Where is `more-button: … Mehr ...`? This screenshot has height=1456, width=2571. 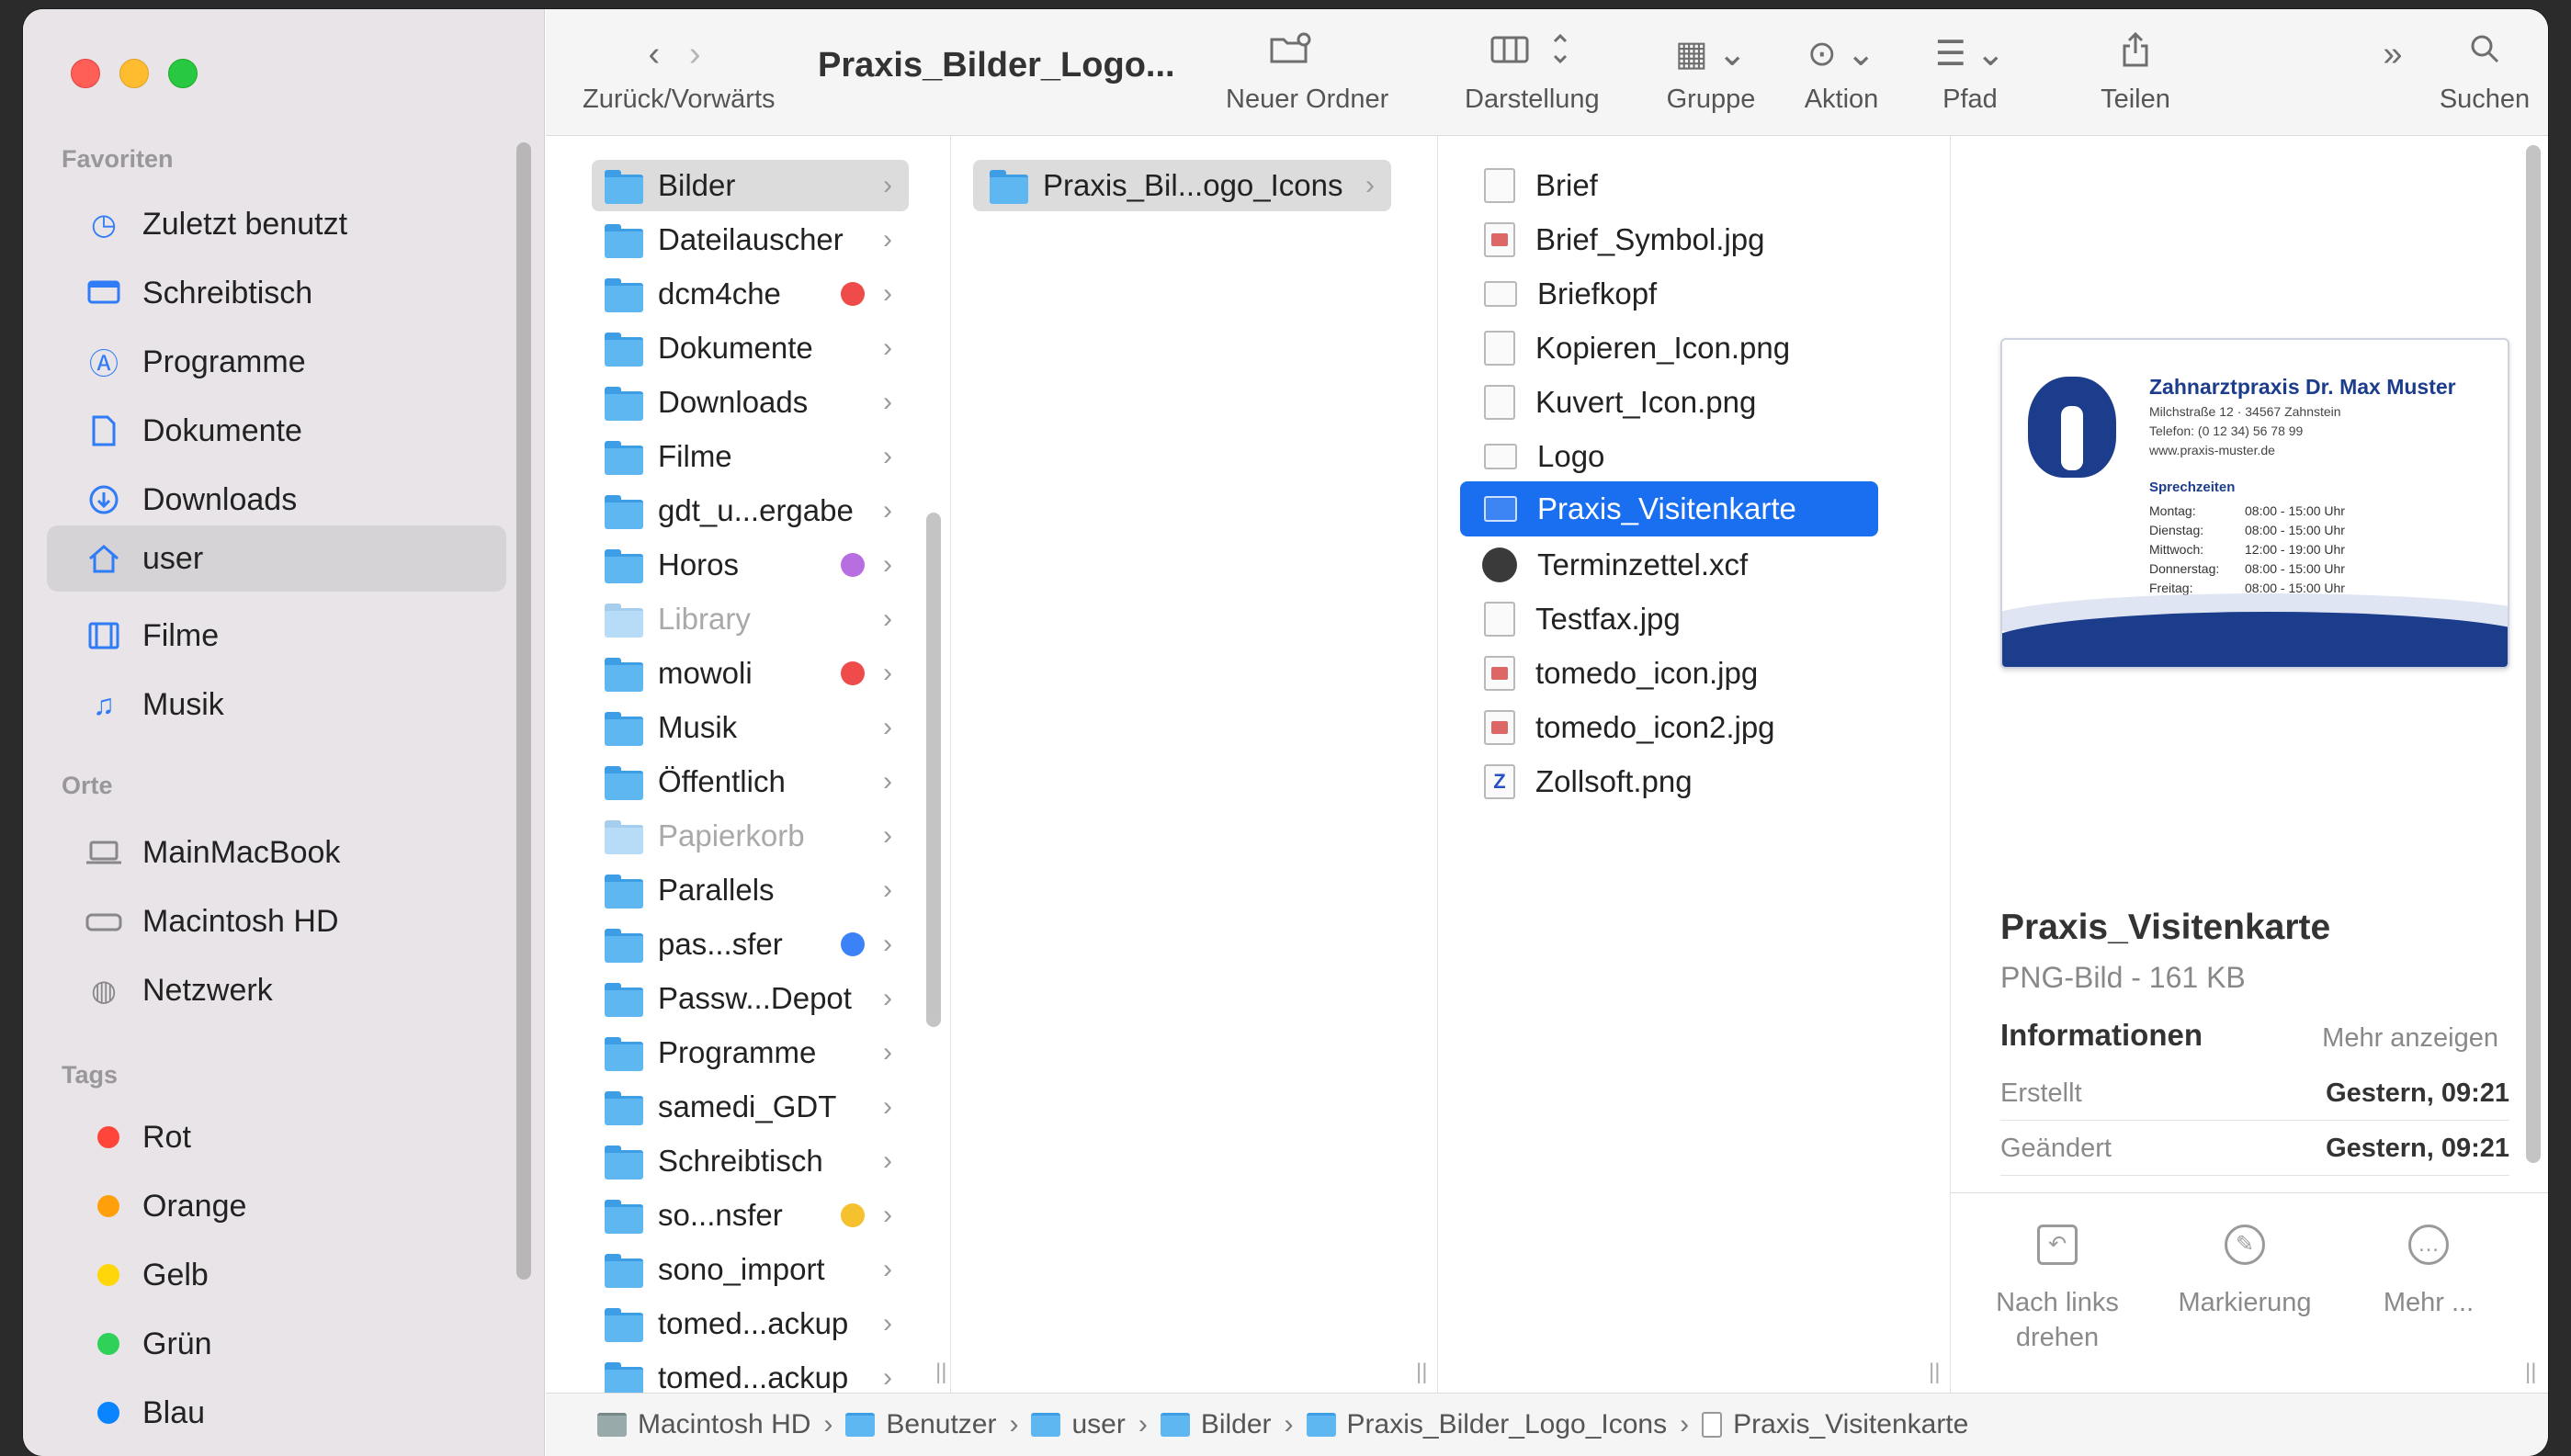 more-button: … Mehr ... is located at coordinates (2428, 1272).